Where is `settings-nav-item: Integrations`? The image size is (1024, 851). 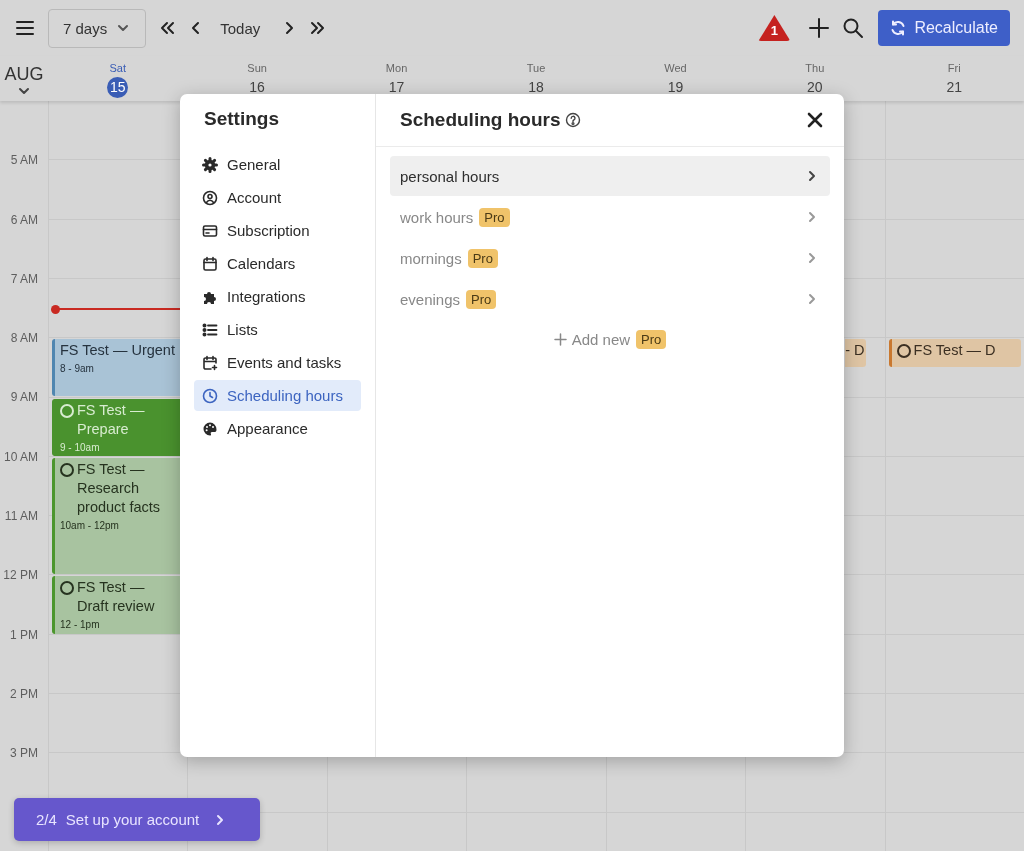 settings-nav-item: Integrations is located at coordinates (277, 296).